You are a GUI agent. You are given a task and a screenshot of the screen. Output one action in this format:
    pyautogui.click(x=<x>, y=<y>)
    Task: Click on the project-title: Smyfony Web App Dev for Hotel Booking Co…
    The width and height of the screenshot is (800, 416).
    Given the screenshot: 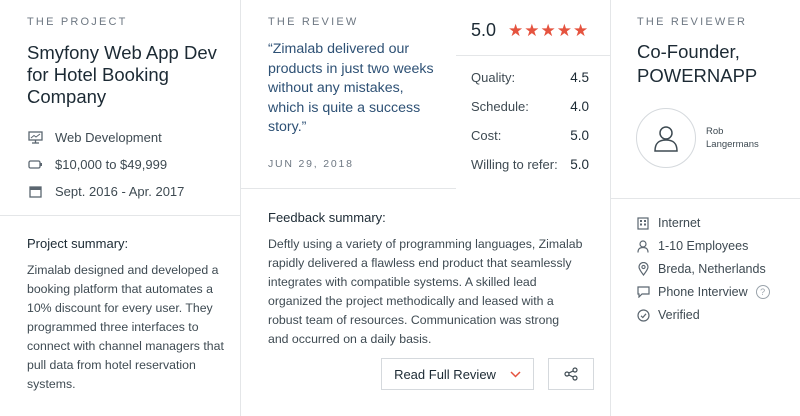 What is the action you would take?
    pyautogui.click(x=122, y=74)
    